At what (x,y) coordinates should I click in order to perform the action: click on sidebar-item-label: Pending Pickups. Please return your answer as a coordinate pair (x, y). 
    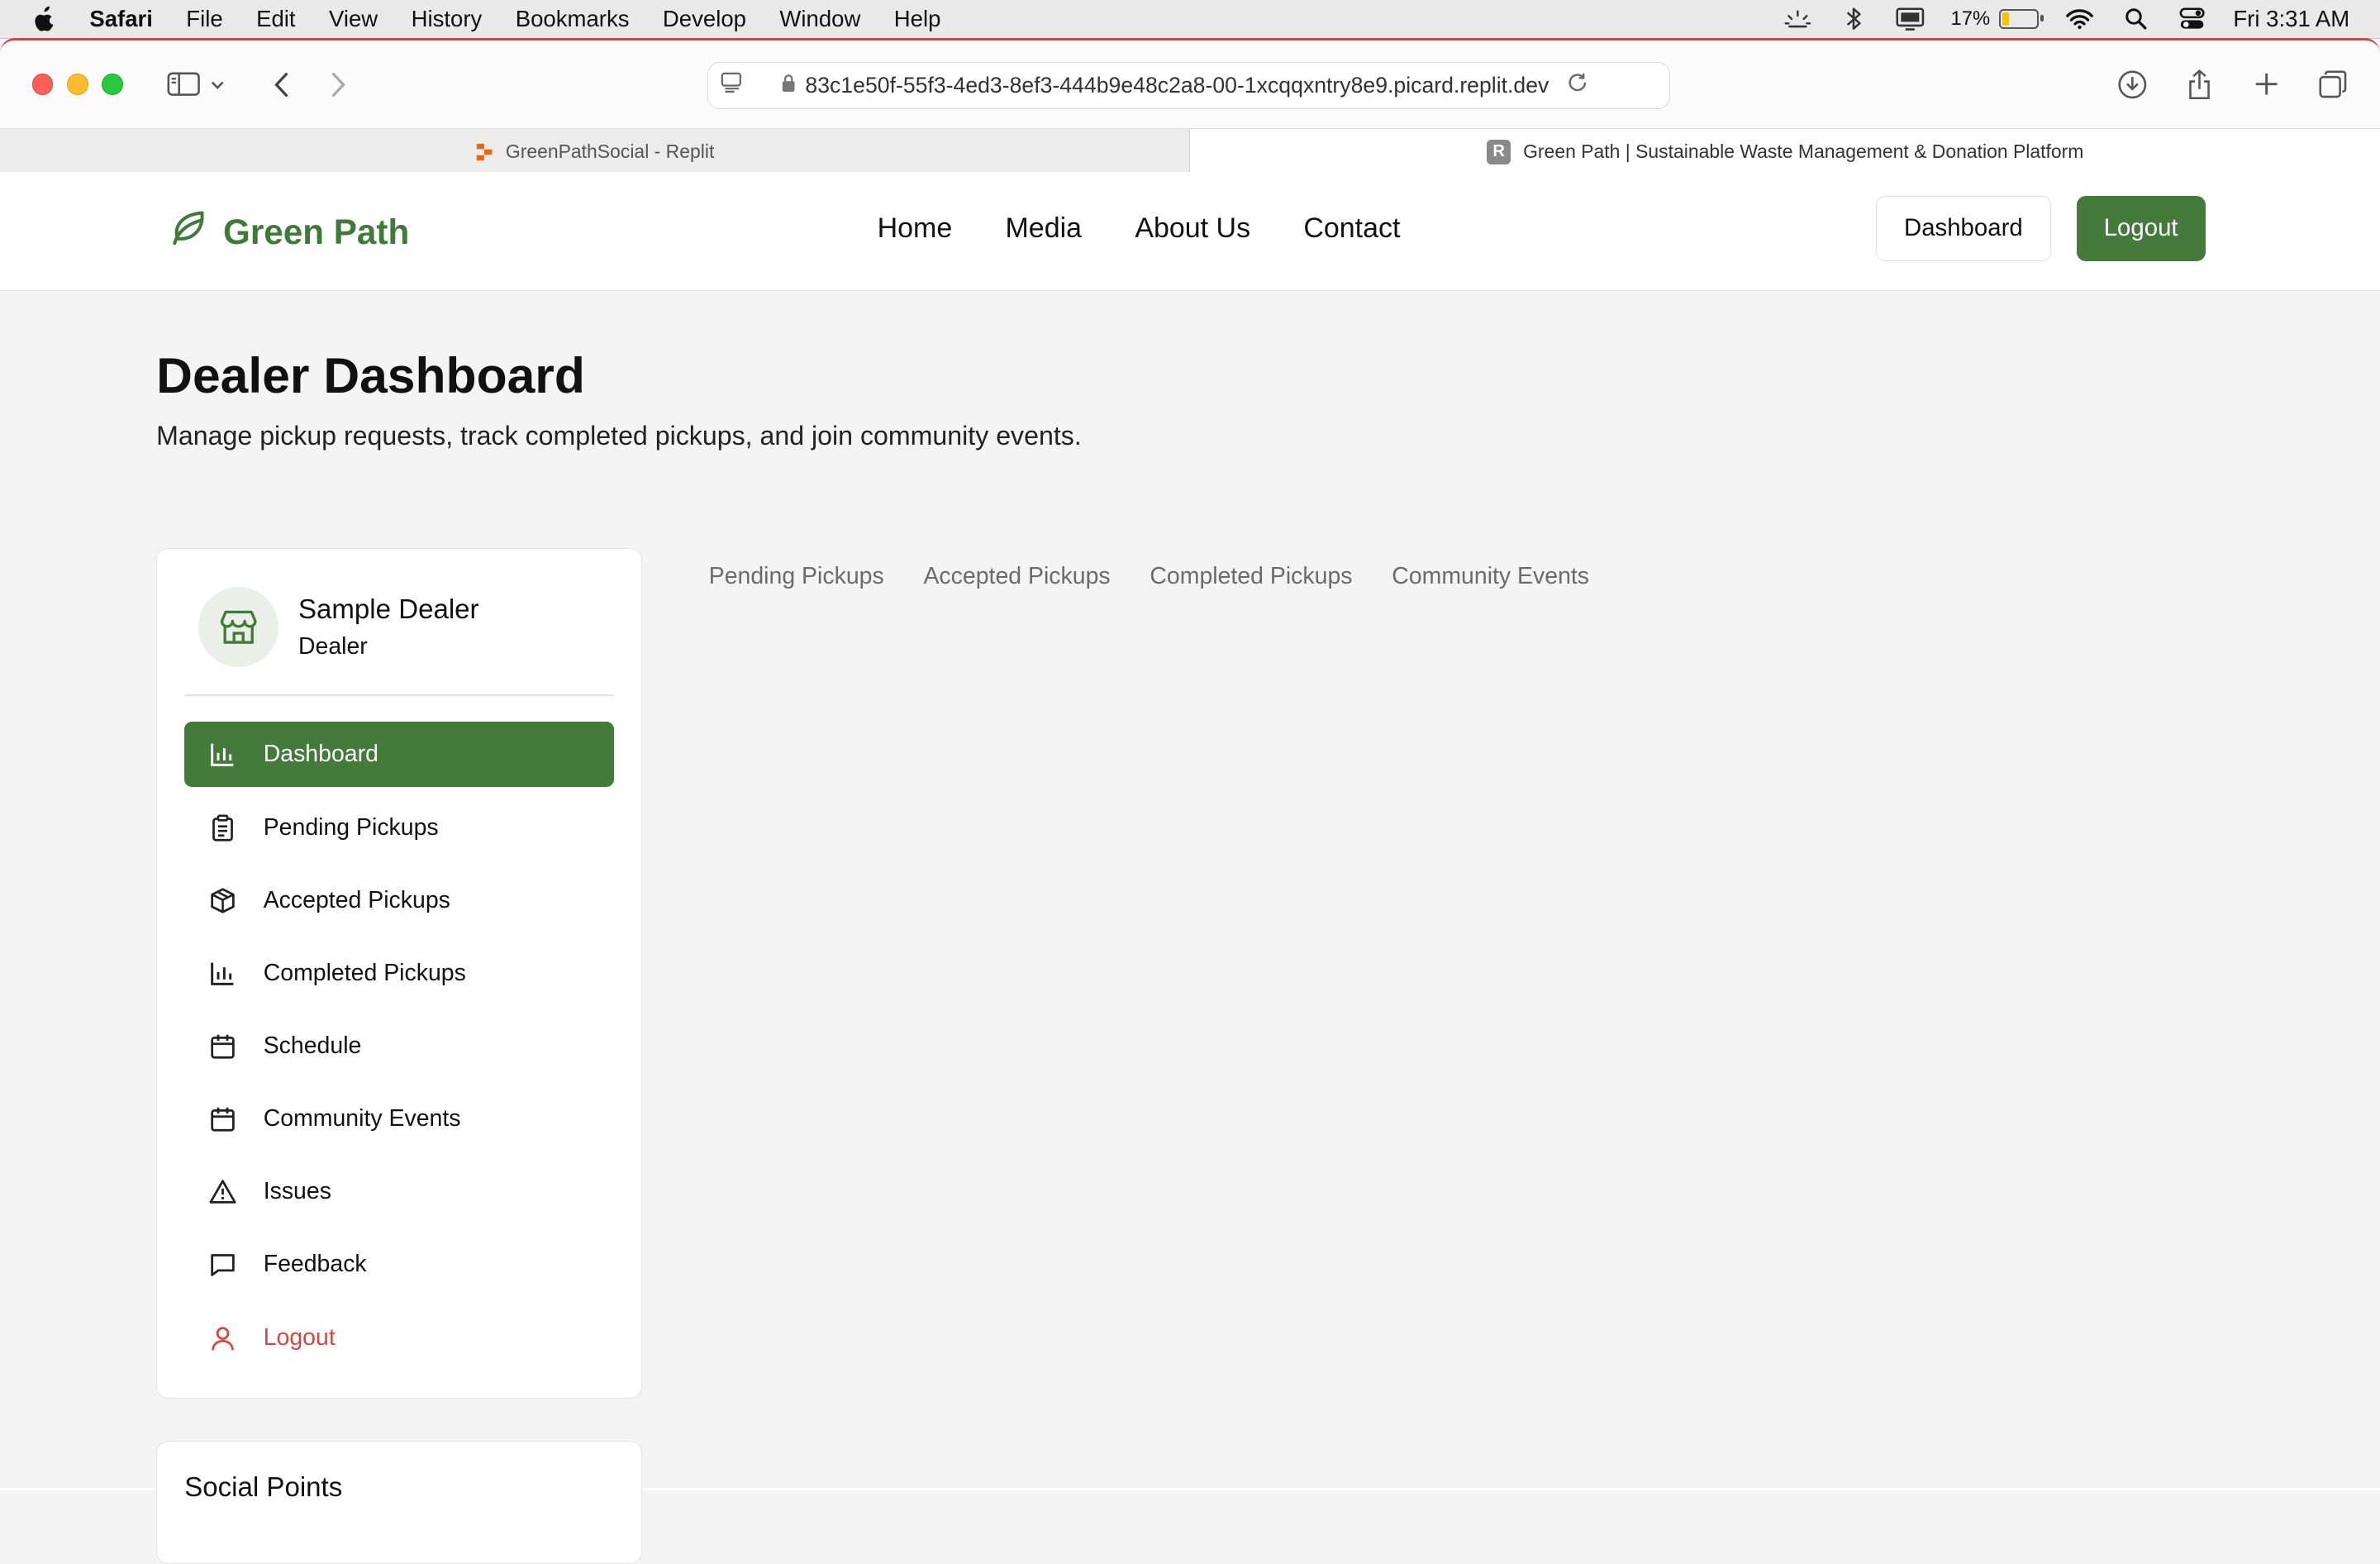
    Looking at the image, I should click on (351, 827).